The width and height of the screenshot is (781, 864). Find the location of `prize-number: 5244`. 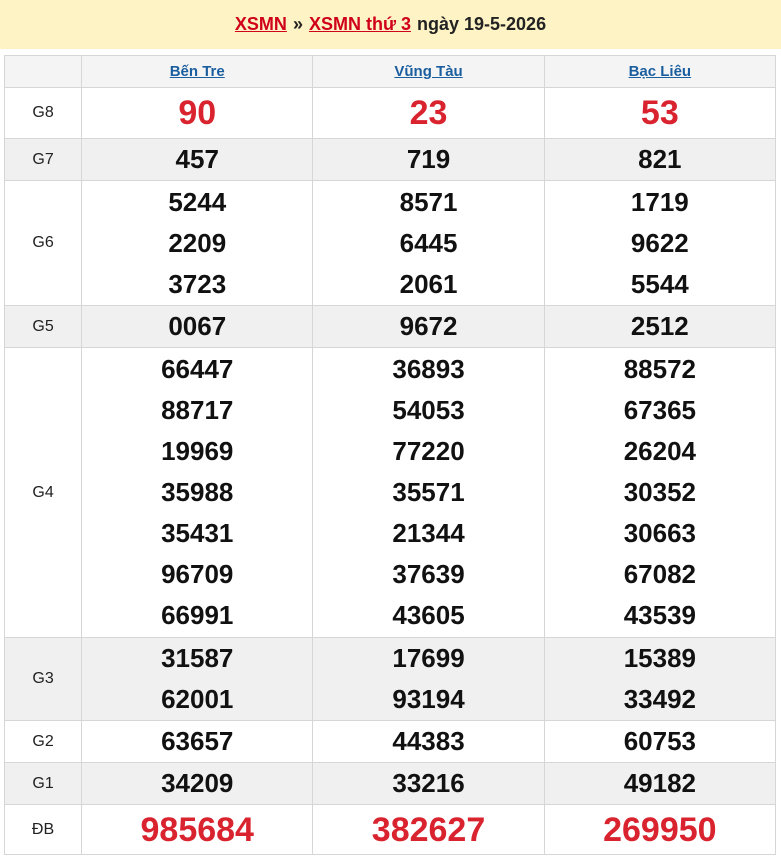

prize-number: 5244 is located at coordinates (197, 201).